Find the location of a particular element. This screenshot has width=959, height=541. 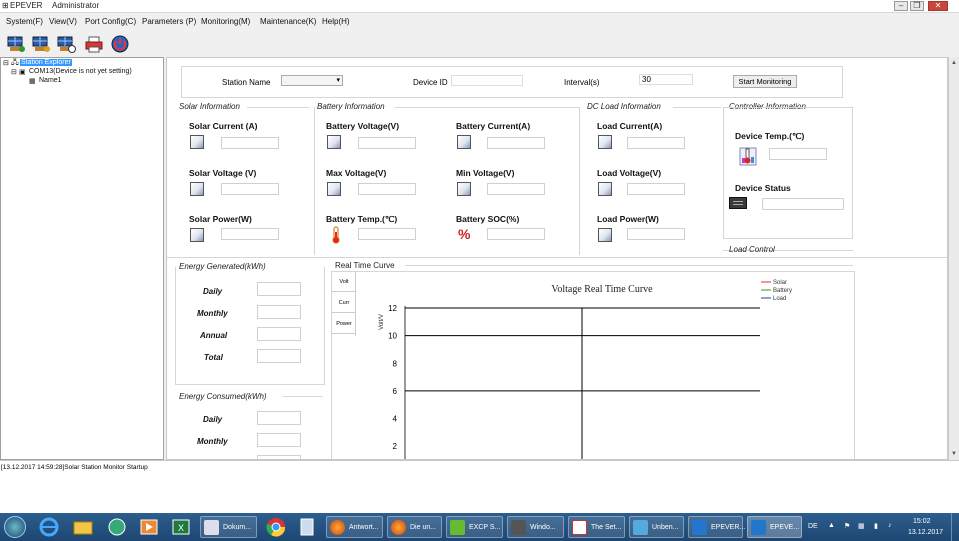

gen-daily-value is located at coordinates (279, 289).